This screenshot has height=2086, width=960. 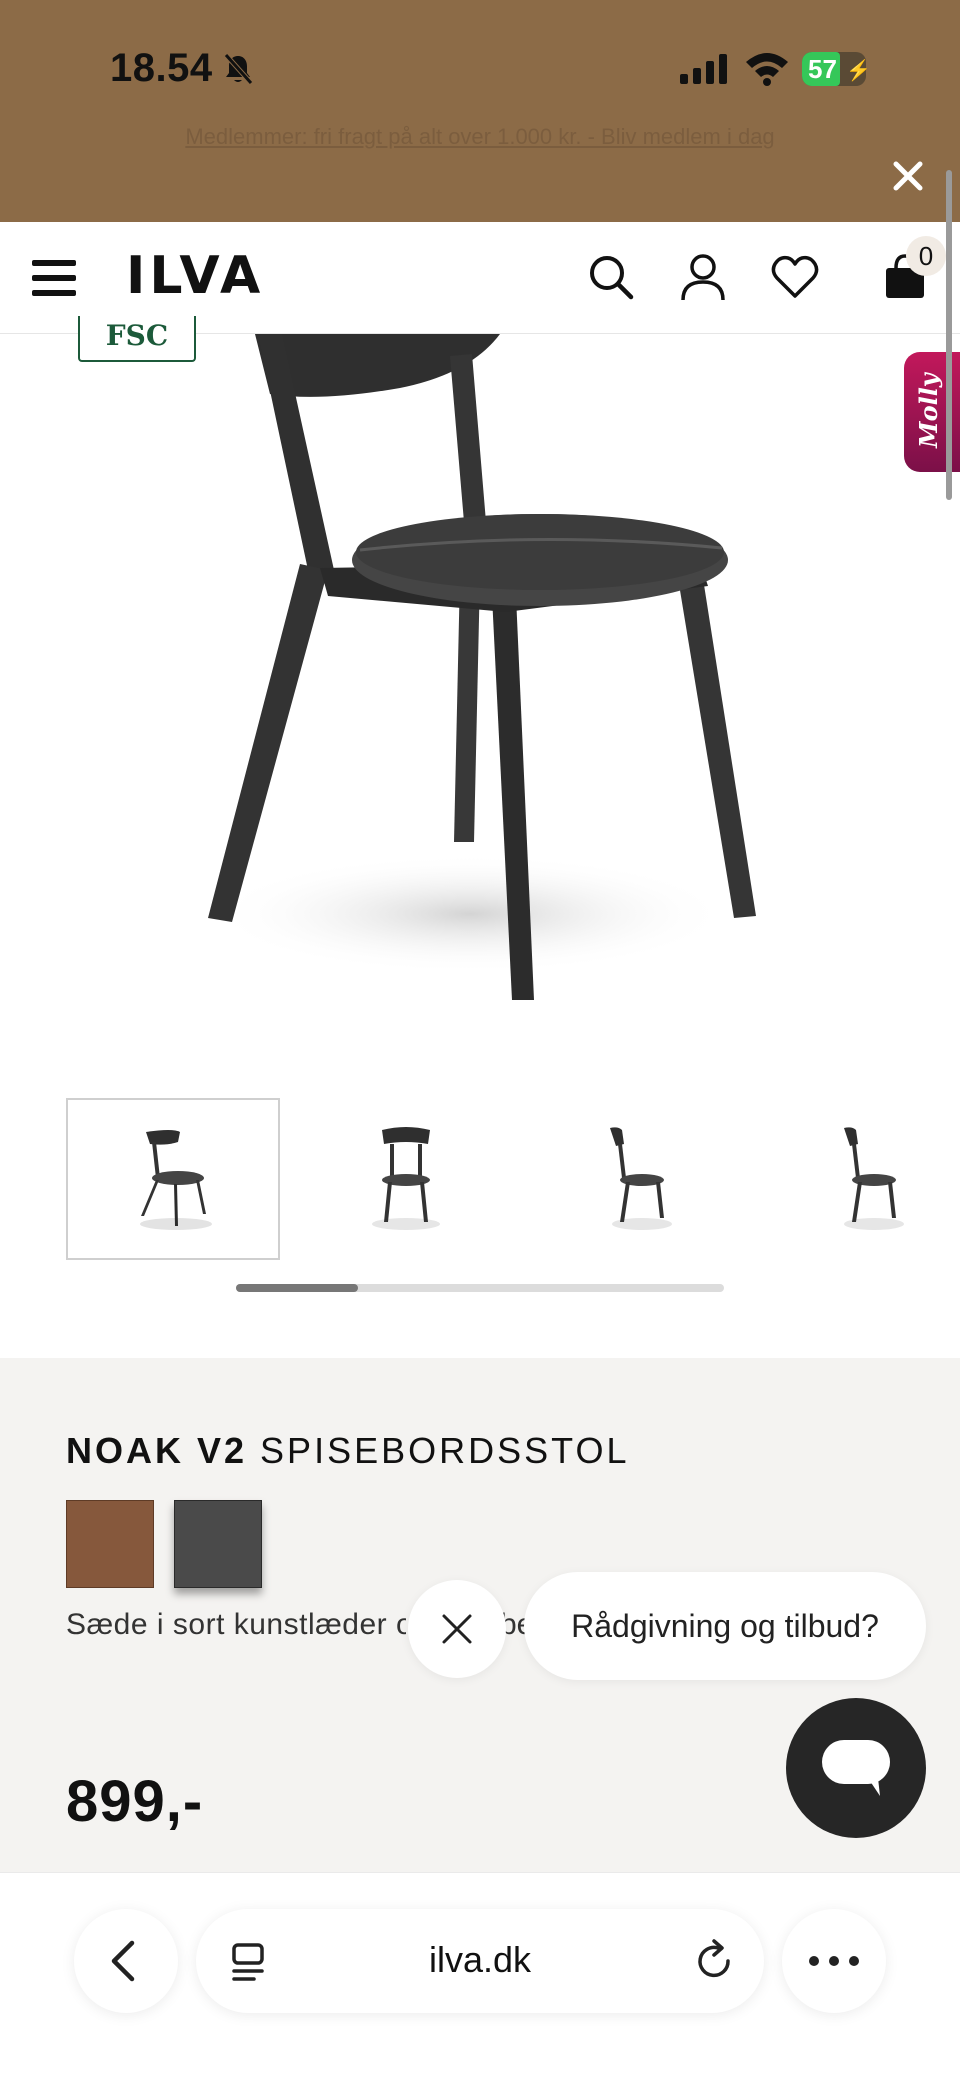 I want to click on chat-bubble-icon, so click(x=856, y=1768).